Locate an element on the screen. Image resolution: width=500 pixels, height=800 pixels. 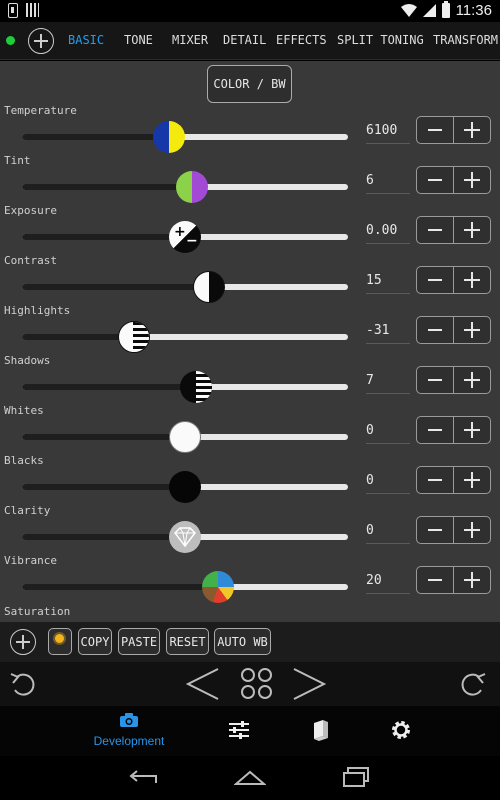
slider-value-shadows: 7 is located at coordinates (388, 382).